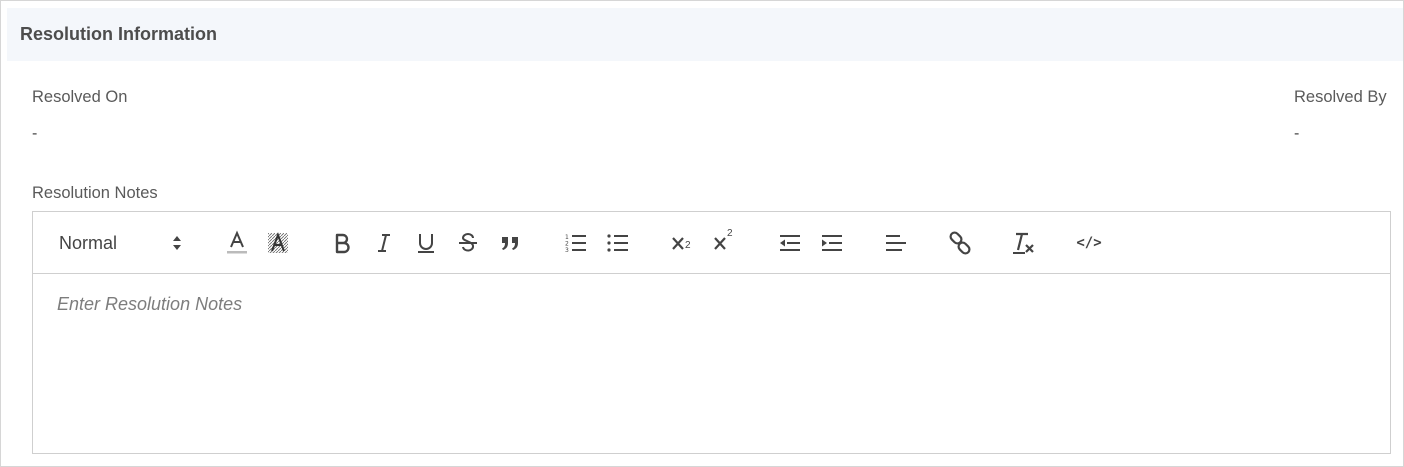 This screenshot has width=1404, height=467. What do you see at coordinates (688, 245) in the screenshot?
I see `subscript-digit: 2` at bounding box center [688, 245].